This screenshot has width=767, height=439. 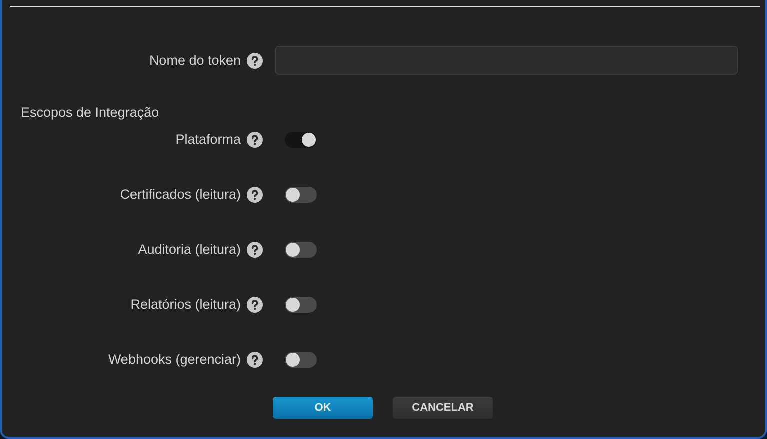 What do you see at coordinates (189, 249) in the screenshot?
I see `scope-label: Auditoria (leitura)` at bounding box center [189, 249].